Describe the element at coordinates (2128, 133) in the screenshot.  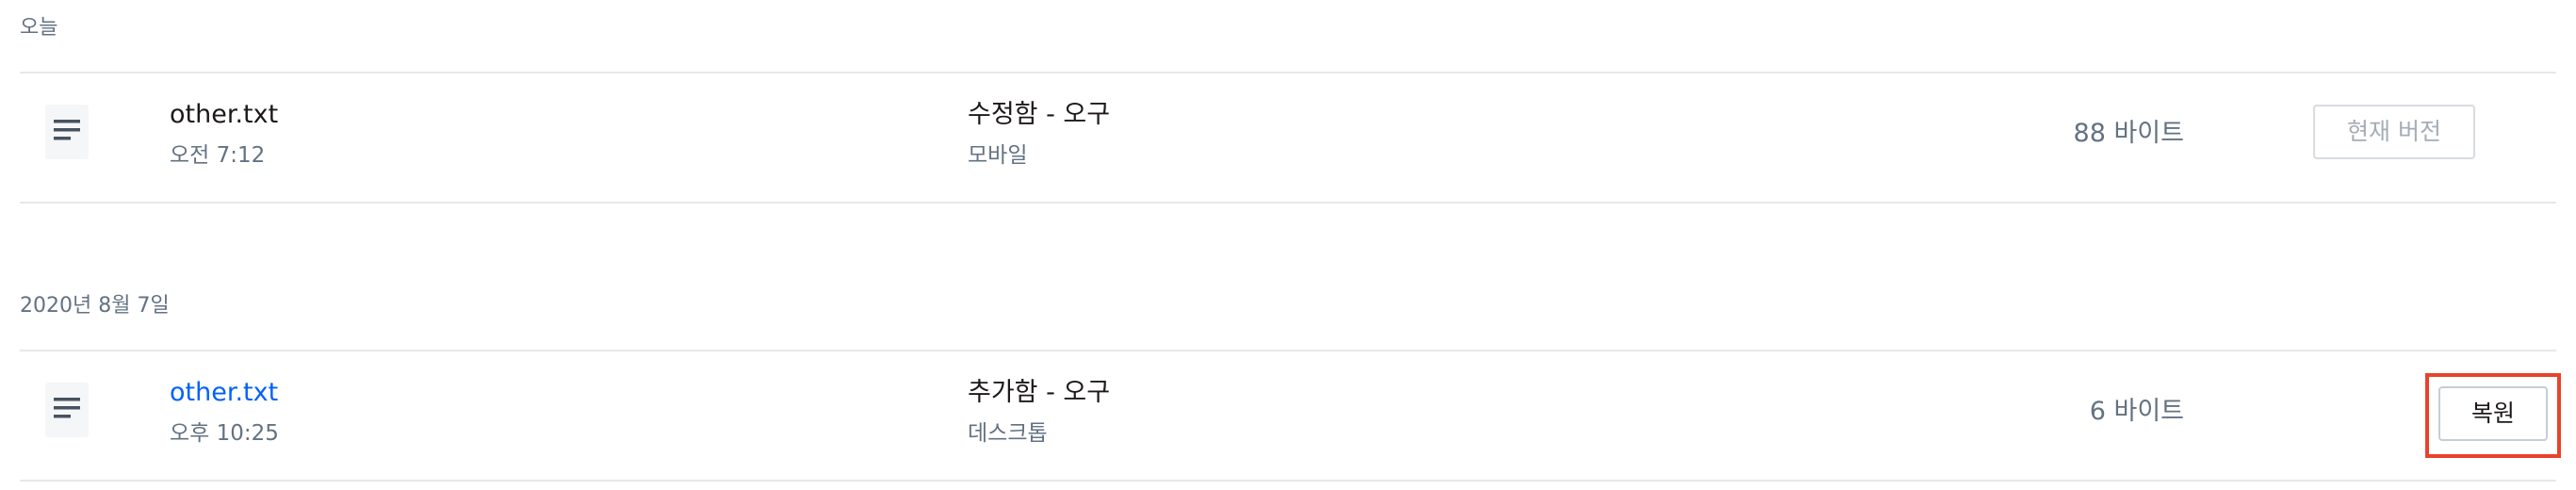
I see `file-size: 88 바이트` at that location.